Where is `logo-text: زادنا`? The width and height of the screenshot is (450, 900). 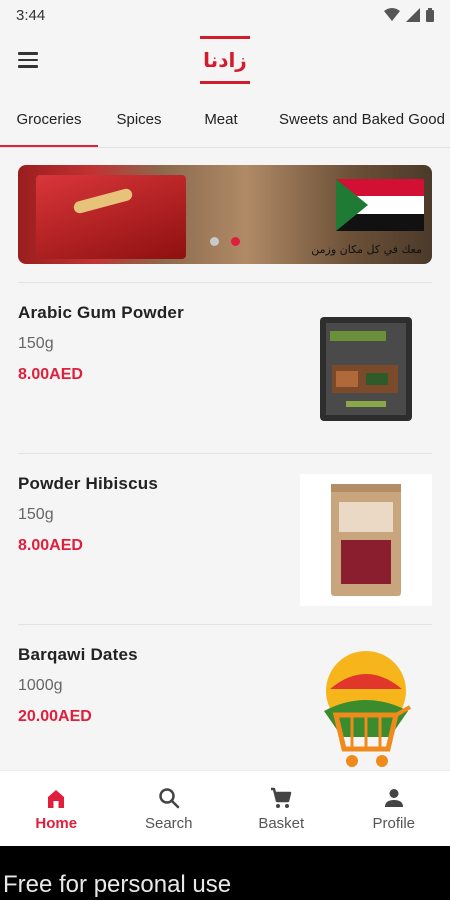
logo-text: زادنا is located at coordinates (225, 60).